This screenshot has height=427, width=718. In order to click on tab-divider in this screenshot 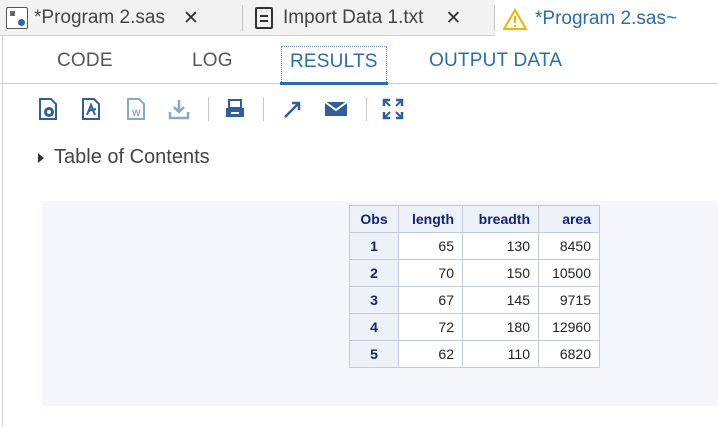, I will do `click(242, 18)`.